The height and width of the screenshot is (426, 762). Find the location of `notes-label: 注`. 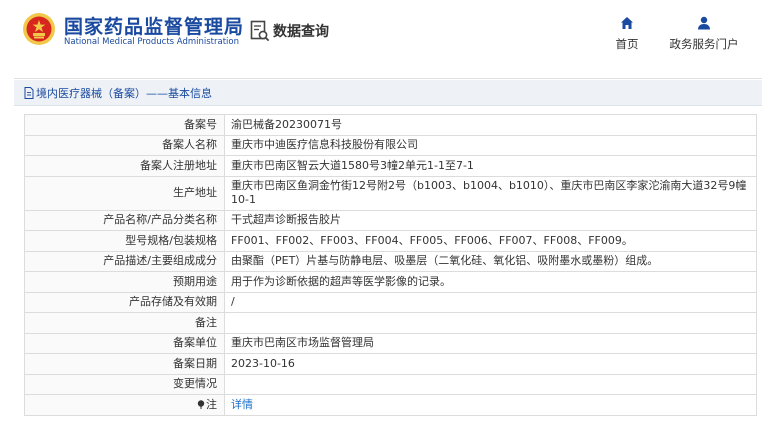

notes-label: 注 is located at coordinates (211, 404).